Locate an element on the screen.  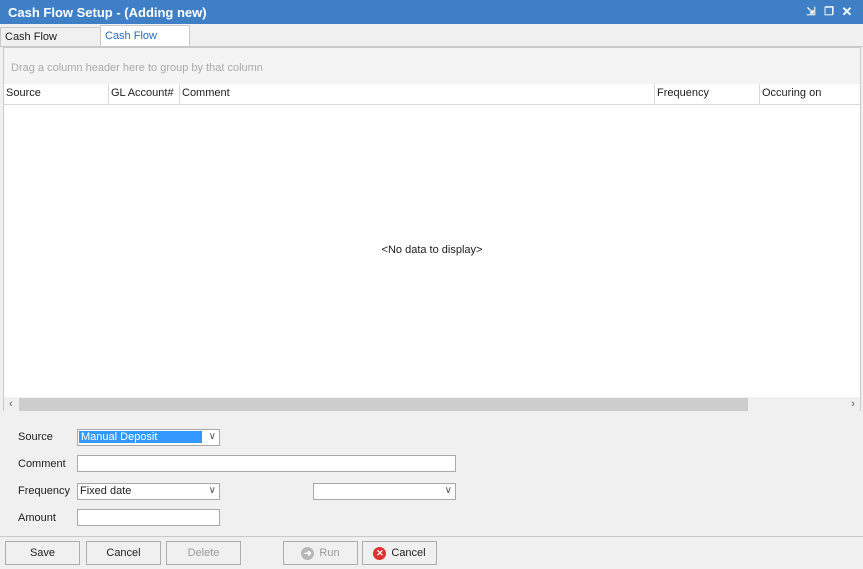
source-label: Source is located at coordinates (35, 437).